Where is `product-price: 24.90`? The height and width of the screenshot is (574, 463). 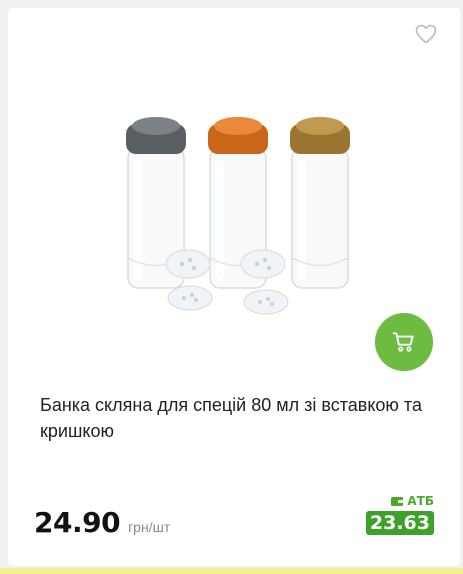
product-price: 24.90 is located at coordinates (77, 522).